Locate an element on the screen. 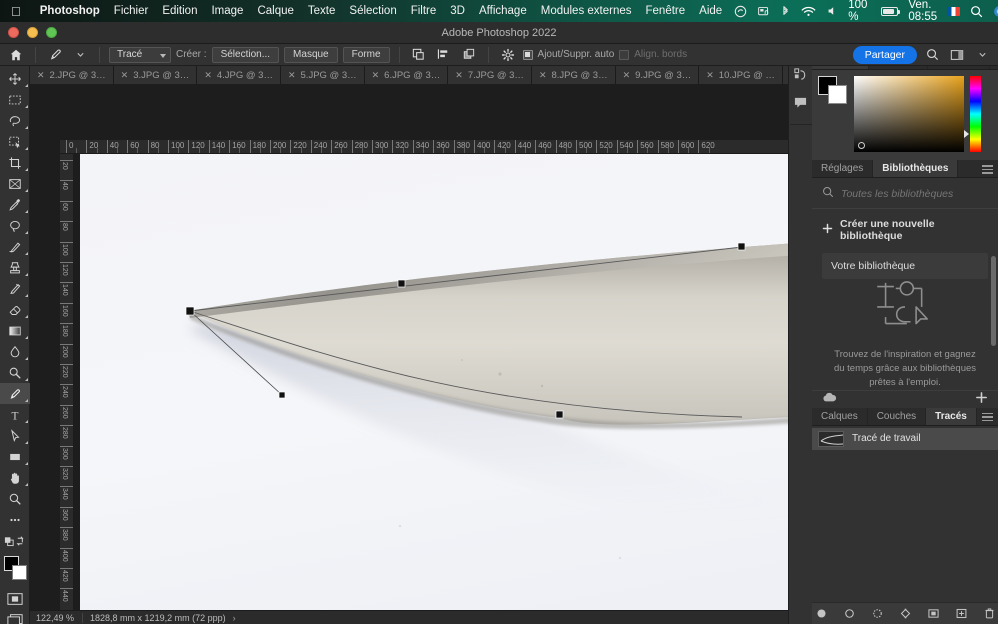 This screenshot has height=624, width=998. quick-mask-icon is located at coordinates (15, 598).